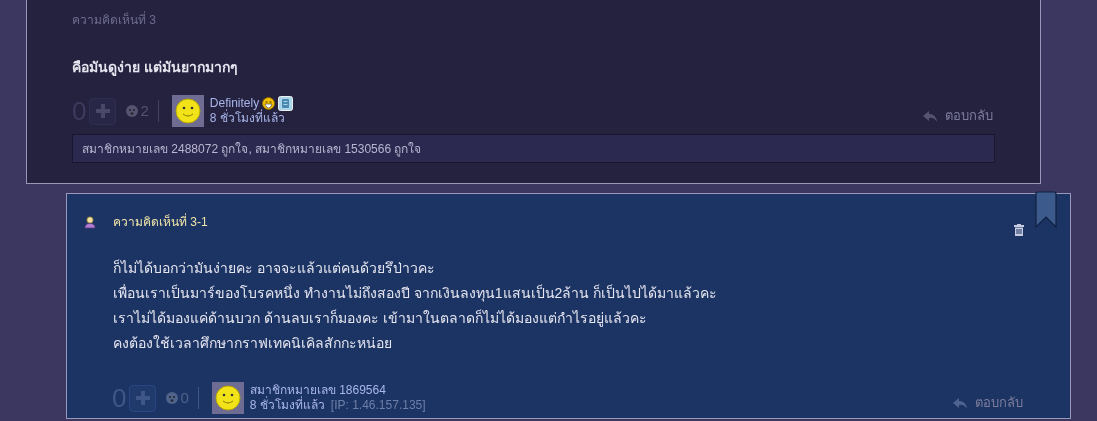  Describe the element at coordinates (1046, 209) in the screenshot. I see `bookmark-icon` at that location.